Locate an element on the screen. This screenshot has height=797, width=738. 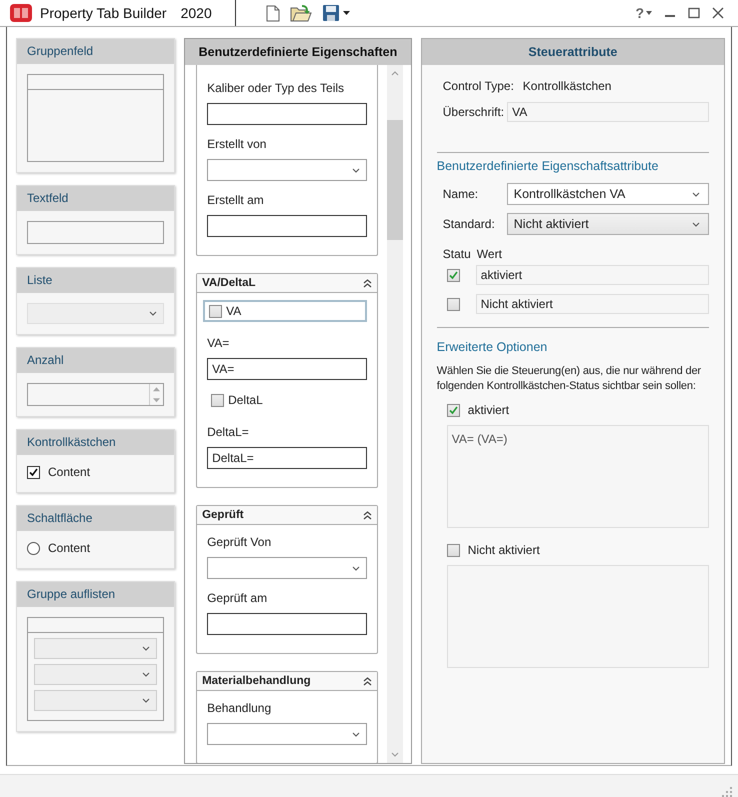
palette-card-title: Kontrollkästchen is located at coordinates (95, 442).